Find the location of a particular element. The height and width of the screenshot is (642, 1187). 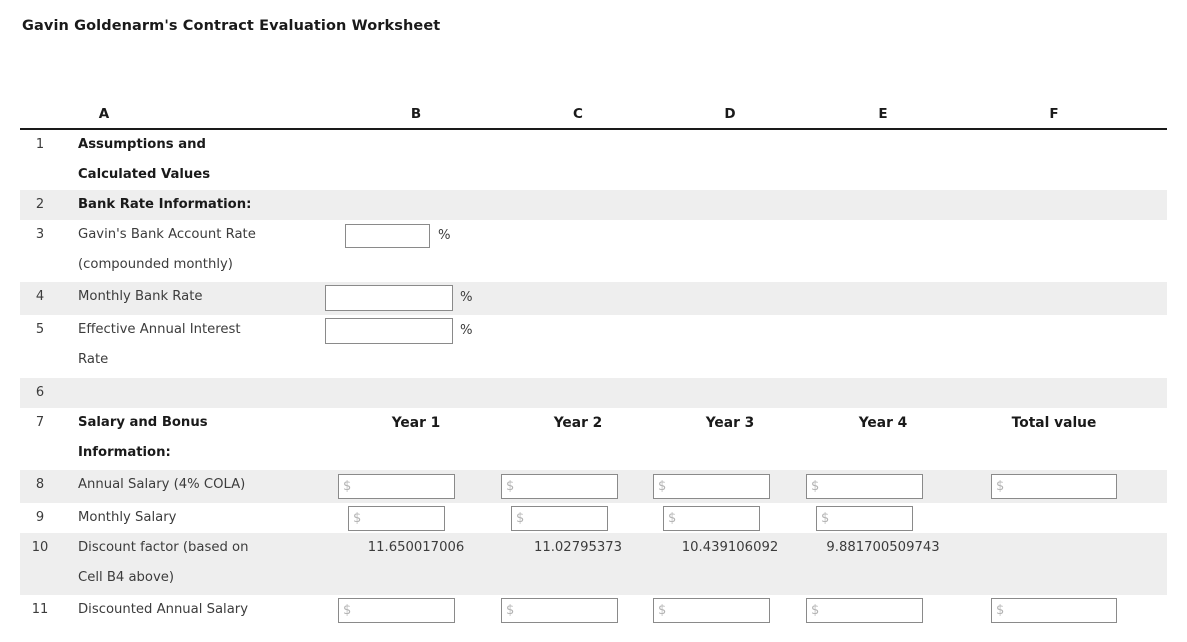

column-header-c: C is located at coordinates (578, 114).